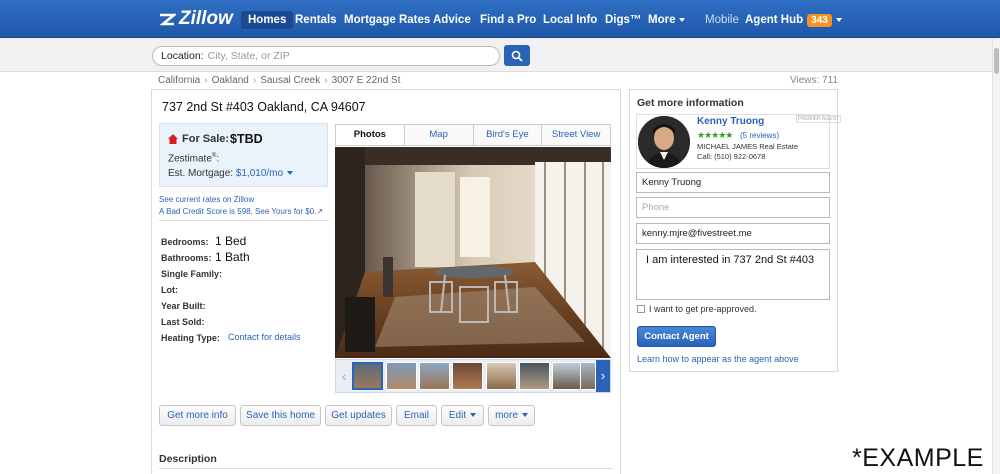 The height and width of the screenshot is (474, 1000). Describe the element at coordinates (173, 139) in the screenshot. I see `house-icon` at that location.